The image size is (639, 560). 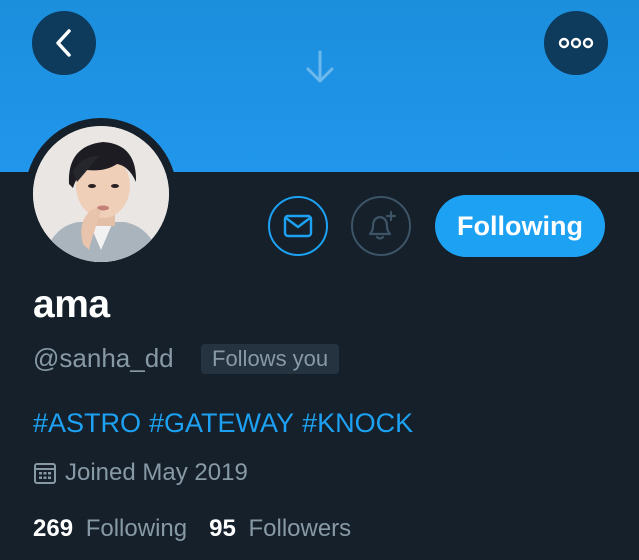 I want to click on profile-bio: #ASTRO #GATEWAY #KNOCK, so click(x=227, y=423).